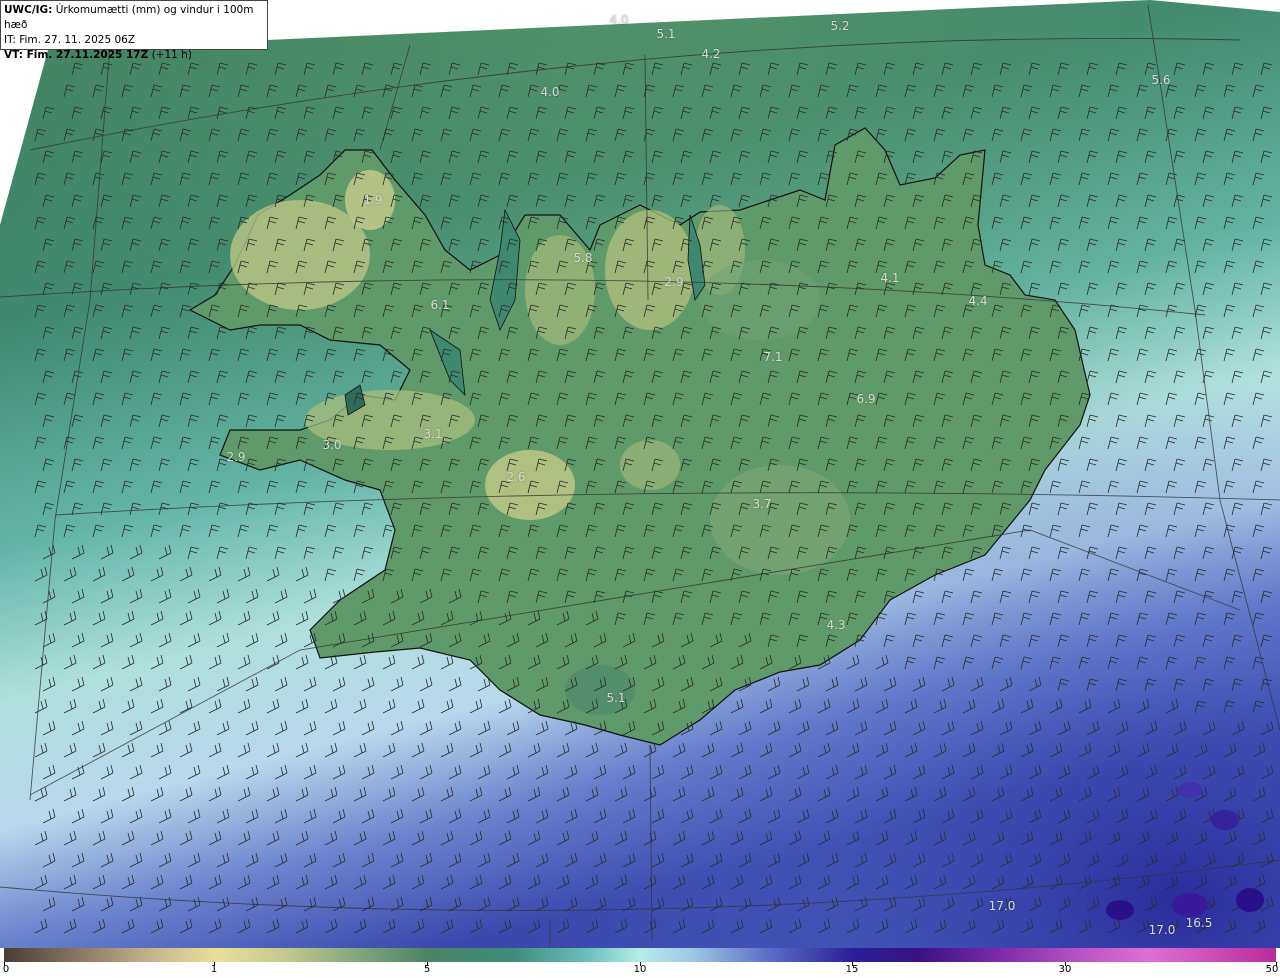  Describe the element at coordinates (866, 399) in the screenshot. I see `map-value-label: 6.9` at that location.